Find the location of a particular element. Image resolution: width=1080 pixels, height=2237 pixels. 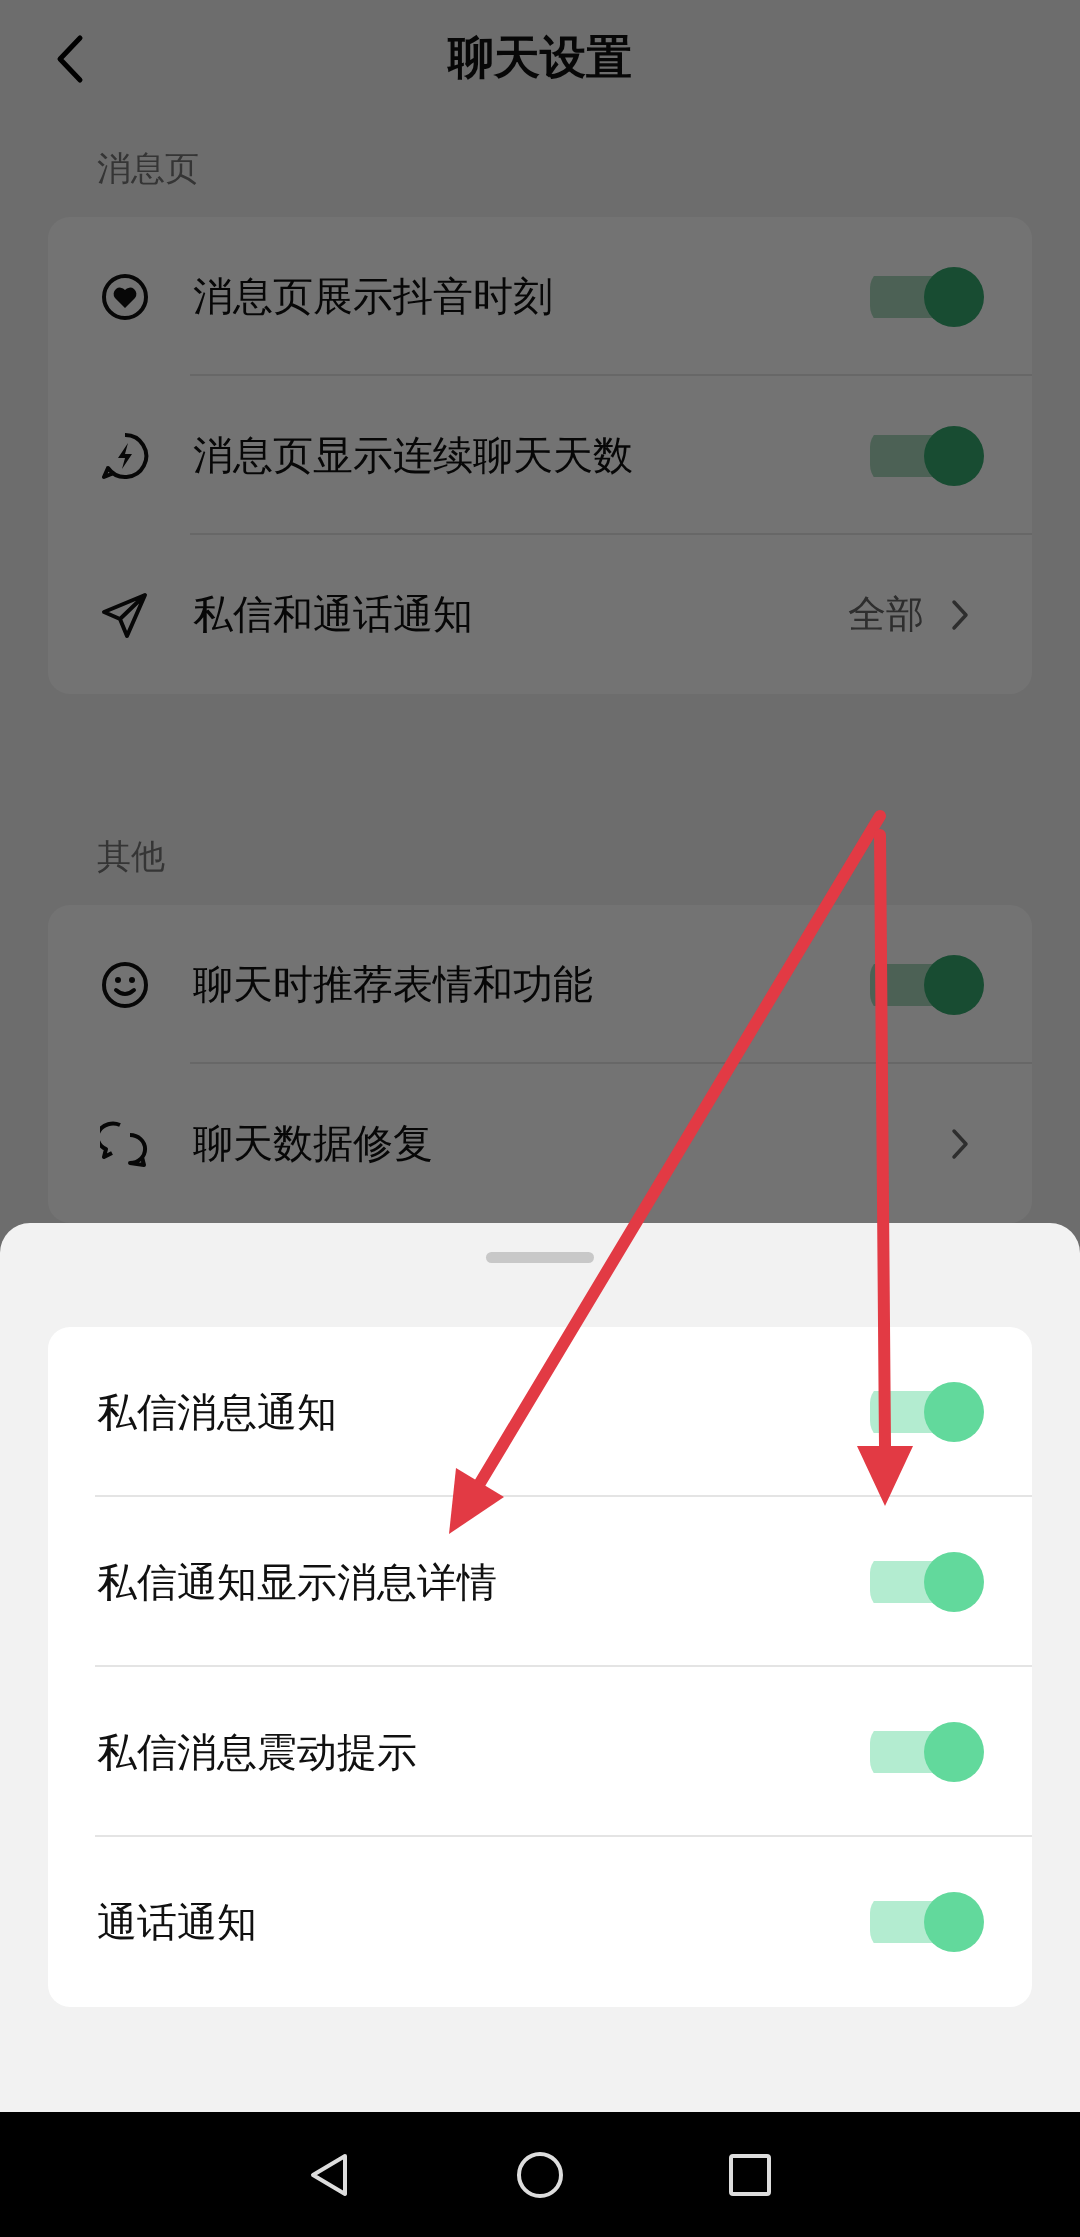

setting-label: 消息页展示抖音时刻 is located at coordinates (373, 296).